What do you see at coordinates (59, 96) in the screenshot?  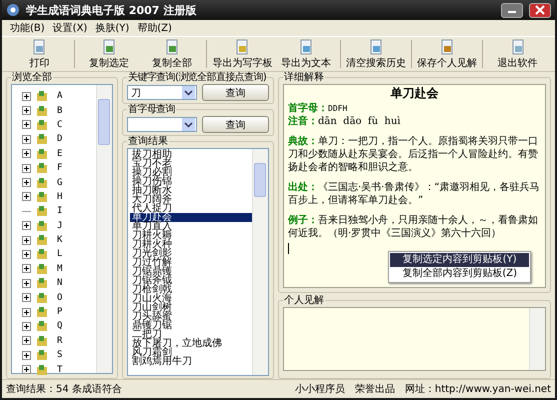 I see `tree-item: A` at bounding box center [59, 96].